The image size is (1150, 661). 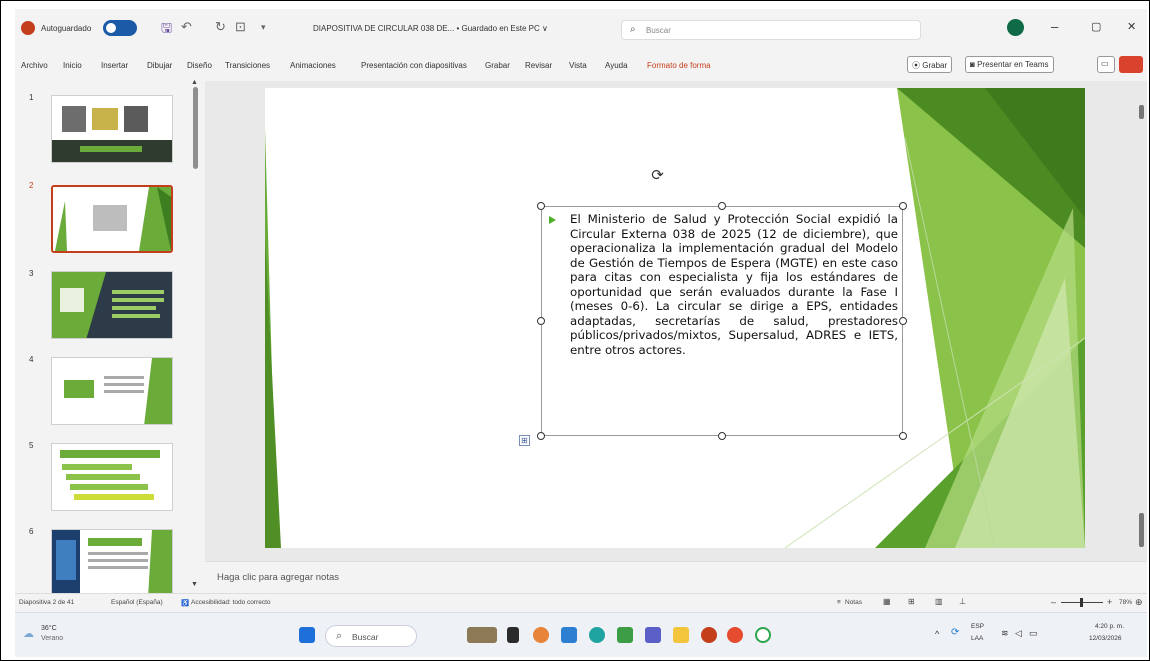 What do you see at coordinates (1125, 602) in the screenshot?
I see `zoom-level: 78%` at bounding box center [1125, 602].